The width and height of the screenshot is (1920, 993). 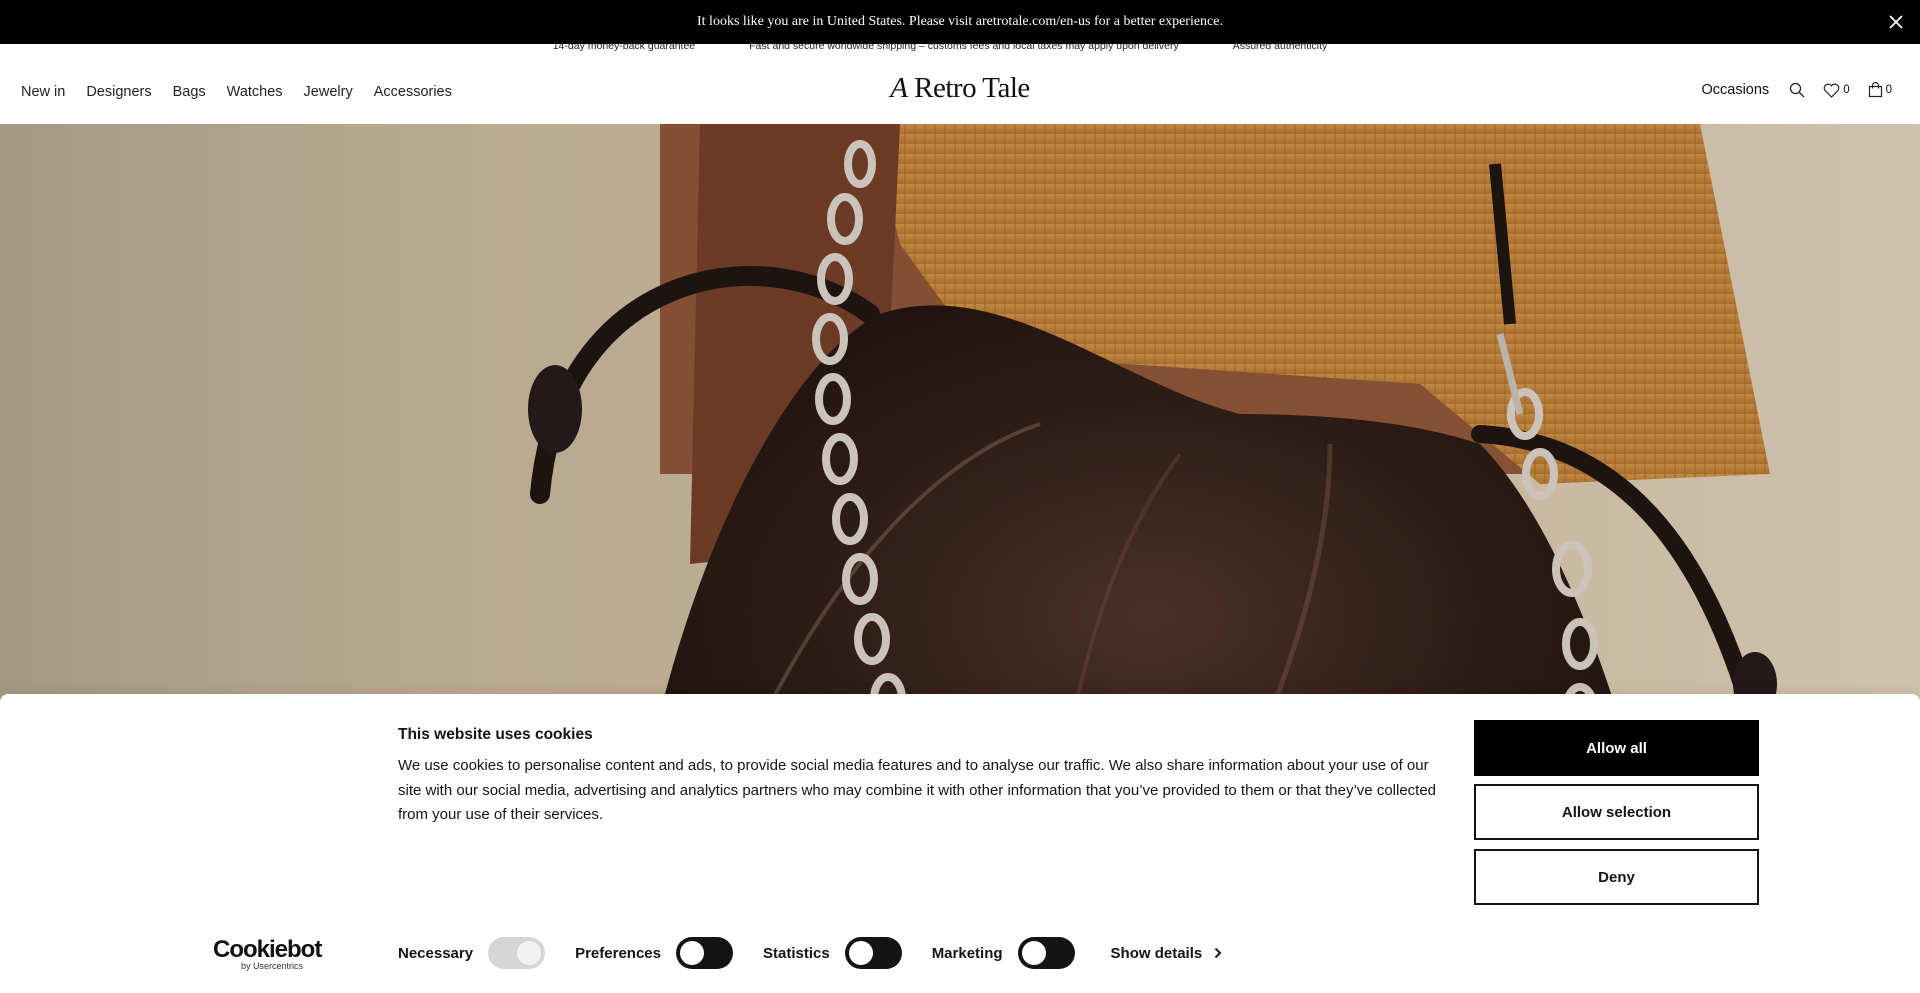 What do you see at coordinates (1003, 953) in the screenshot?
I see `consent-marketing: Marketing` at bounding box center [1003, 953].